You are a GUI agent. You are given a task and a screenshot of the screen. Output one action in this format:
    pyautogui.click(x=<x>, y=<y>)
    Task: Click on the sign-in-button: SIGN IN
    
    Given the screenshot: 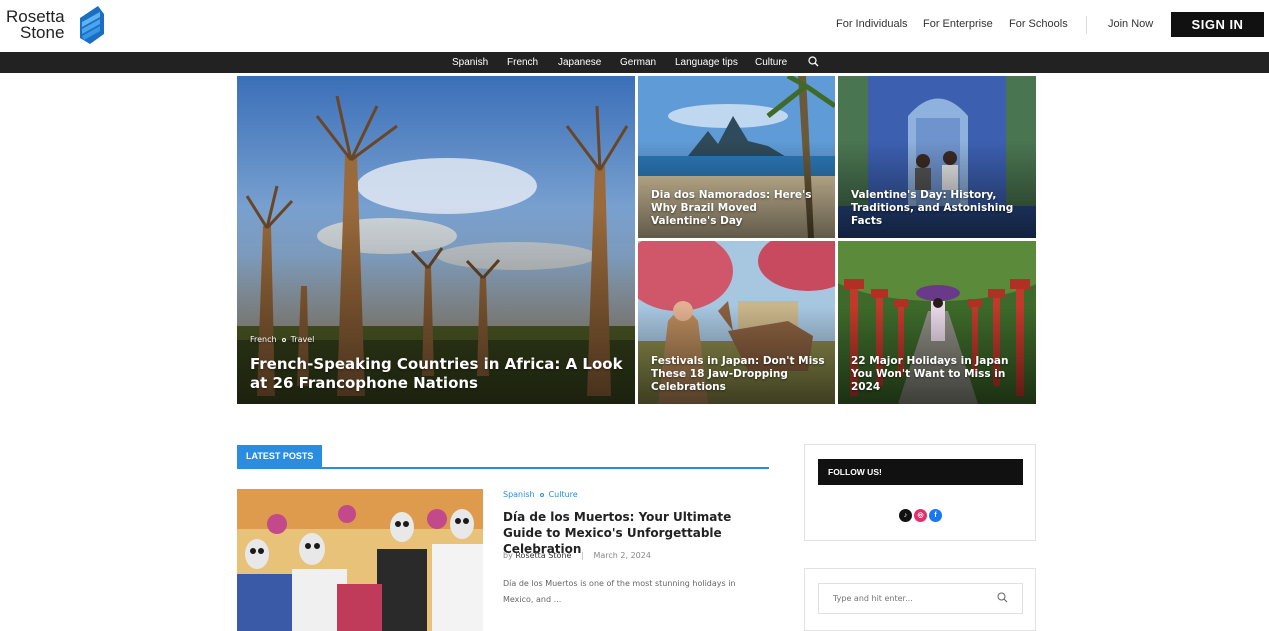 What is the action you would take?
    pyautogui.click(x=1217, y=24)
    